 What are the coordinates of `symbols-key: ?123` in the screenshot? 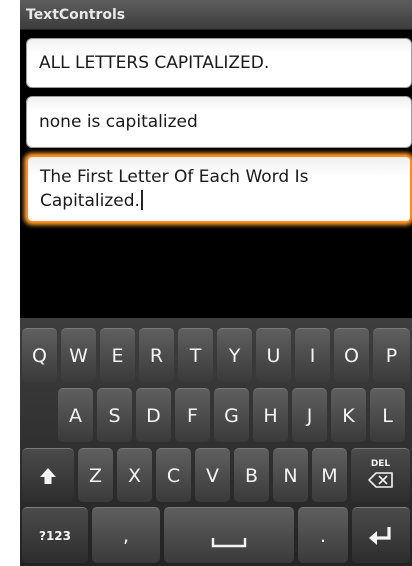 It's located at (55, 535).